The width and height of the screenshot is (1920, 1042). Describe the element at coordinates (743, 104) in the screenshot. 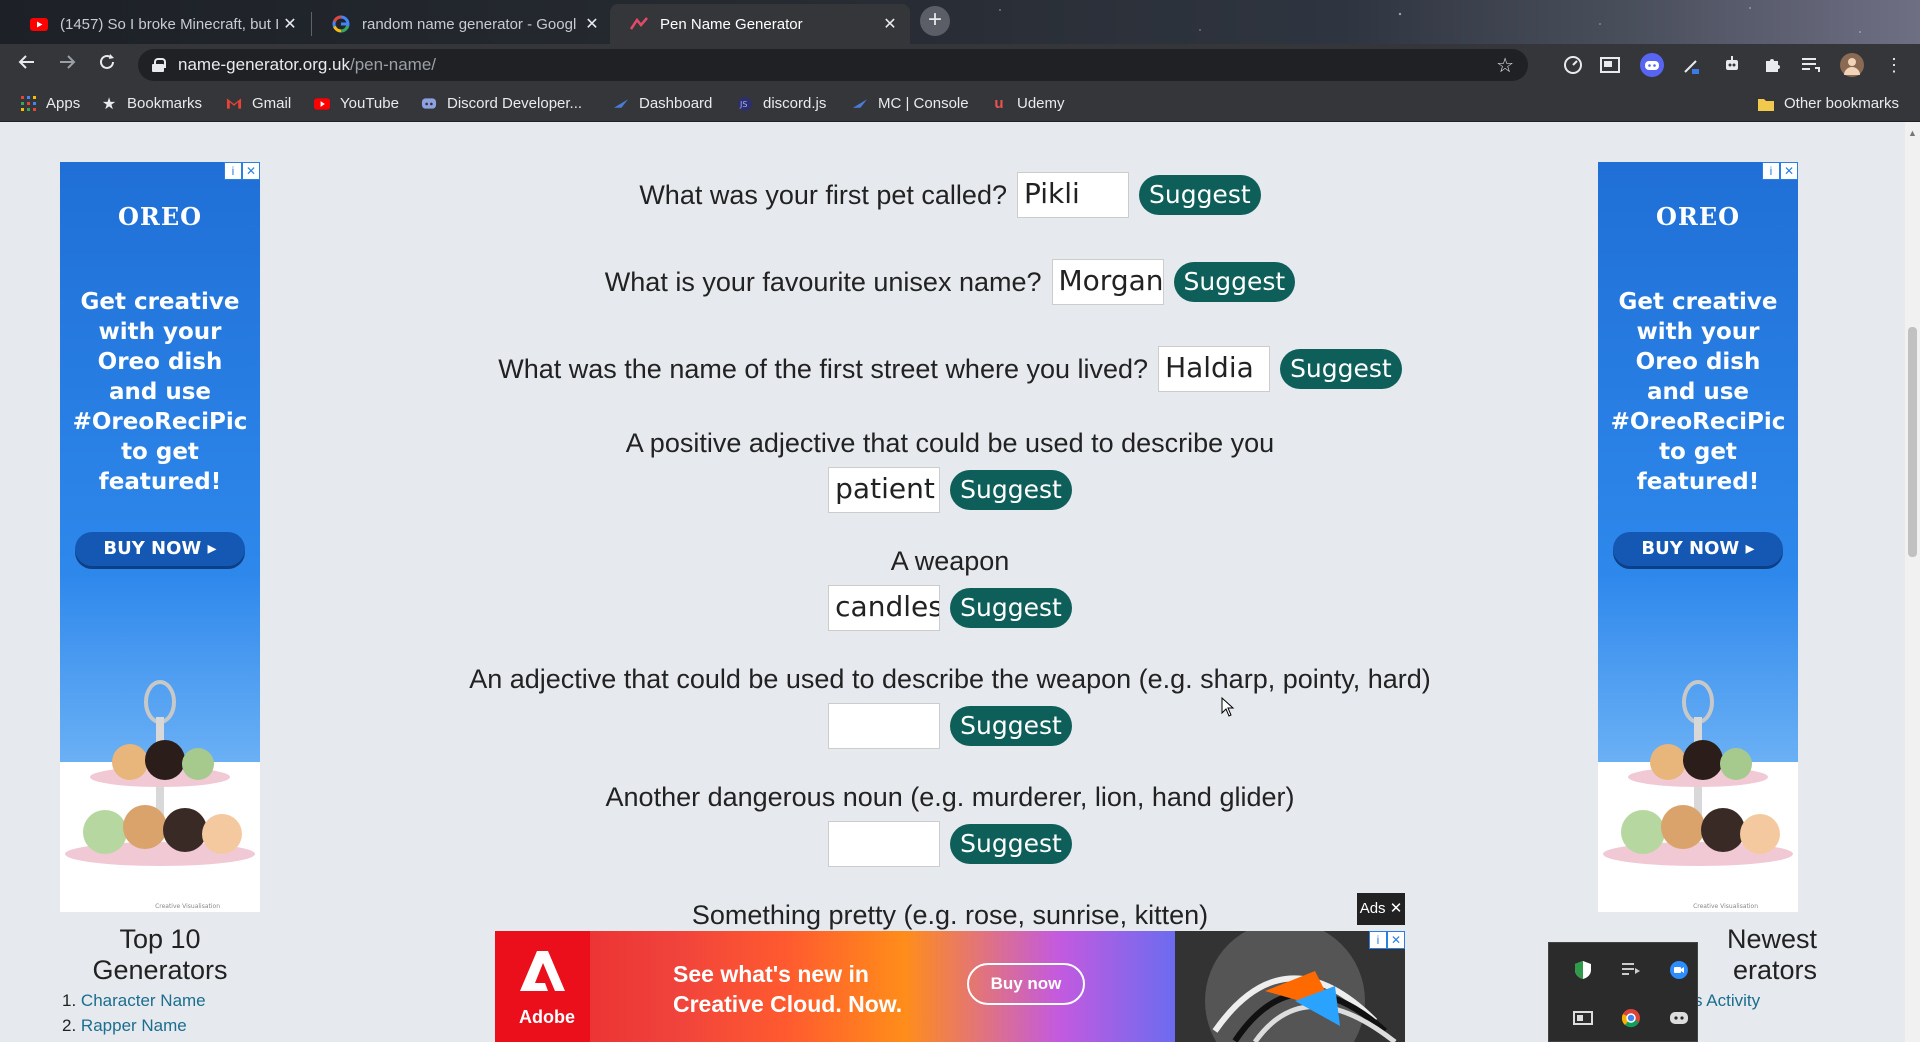

I see `svg-text: JS` at that location.